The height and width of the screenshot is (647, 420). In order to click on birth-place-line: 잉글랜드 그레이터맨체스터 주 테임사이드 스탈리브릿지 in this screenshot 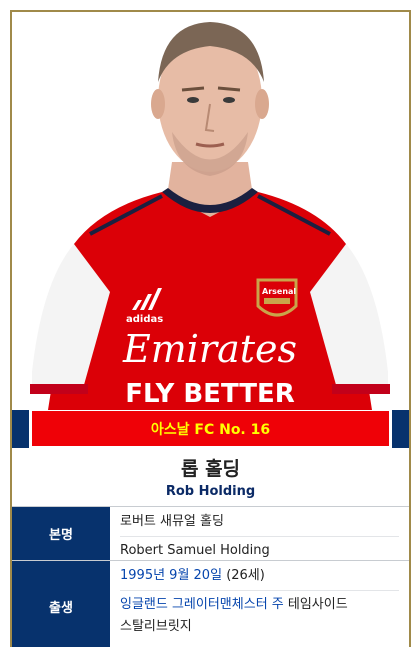, I will do `click(259, 616)`.